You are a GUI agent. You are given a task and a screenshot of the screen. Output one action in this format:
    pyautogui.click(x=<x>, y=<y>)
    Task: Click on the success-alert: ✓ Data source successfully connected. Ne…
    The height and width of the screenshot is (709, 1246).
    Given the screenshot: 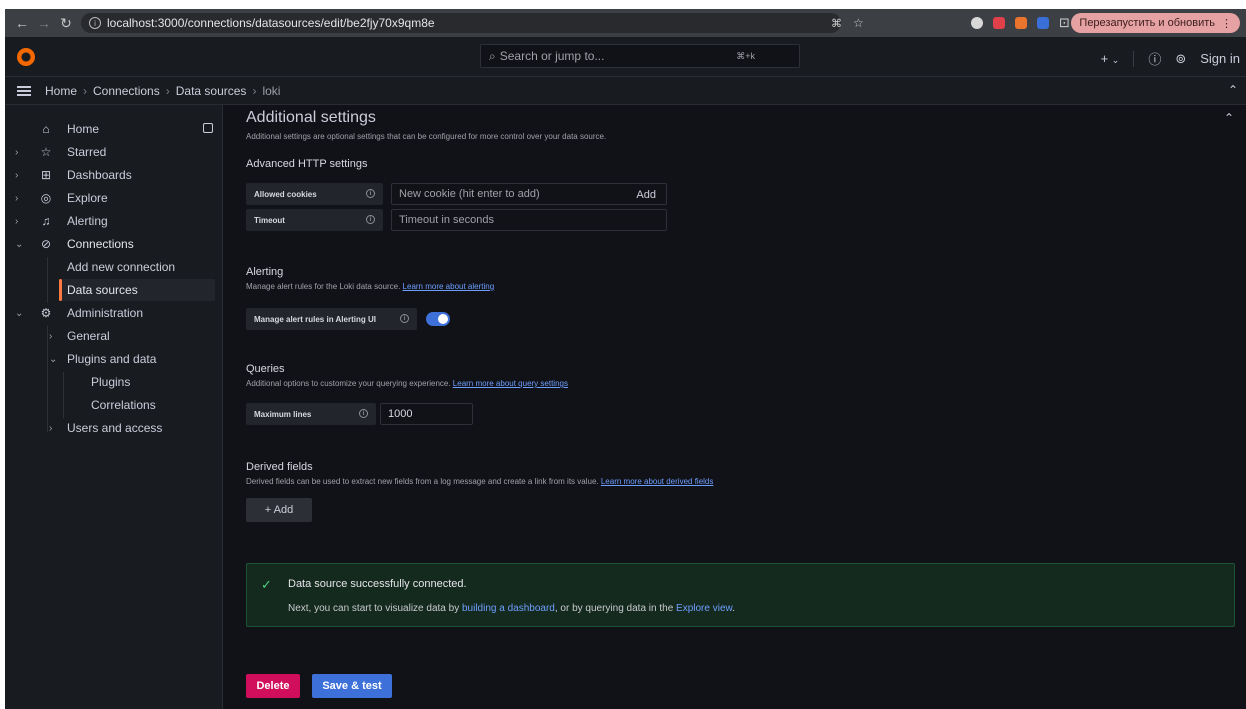 What is the action you would take?
    pyautogui.click(x=740, y=595)
    